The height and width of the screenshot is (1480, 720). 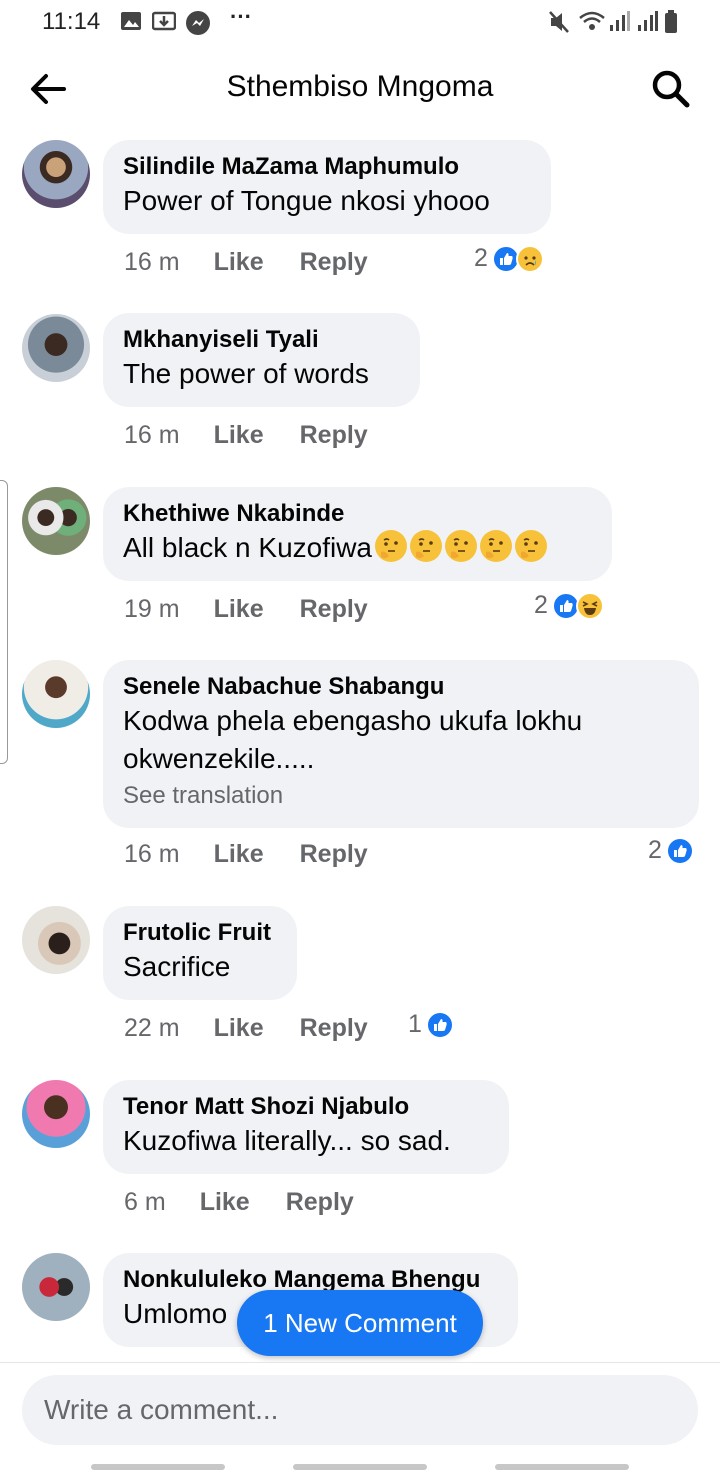 What do you see at coordinates (592, 20) in the screenshot?
I see `wifi-icon` at bounding box center [592, 20].